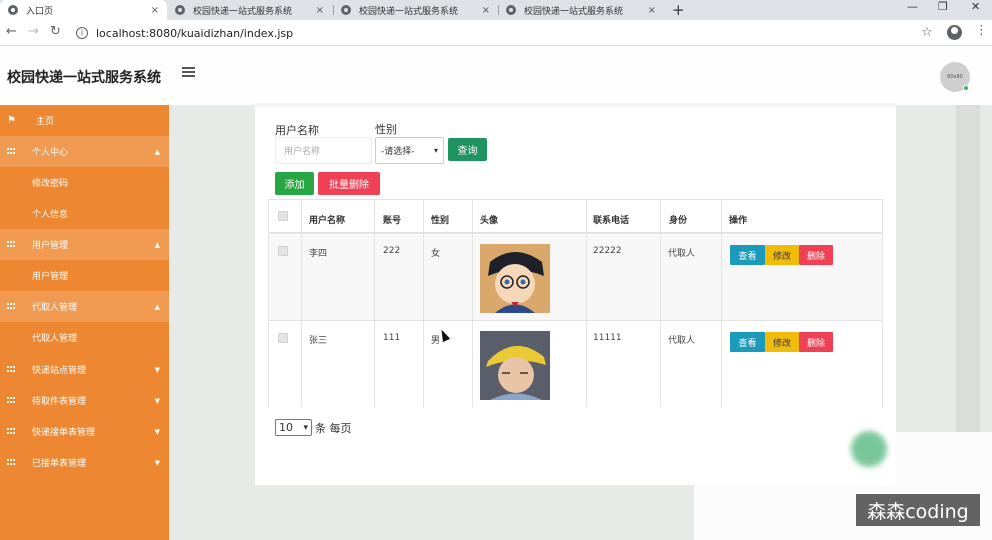  What do you see at coordinates (943, 6) in the screenshot?
I see `restore-icon: ❐` at bounding box center [943, 6].